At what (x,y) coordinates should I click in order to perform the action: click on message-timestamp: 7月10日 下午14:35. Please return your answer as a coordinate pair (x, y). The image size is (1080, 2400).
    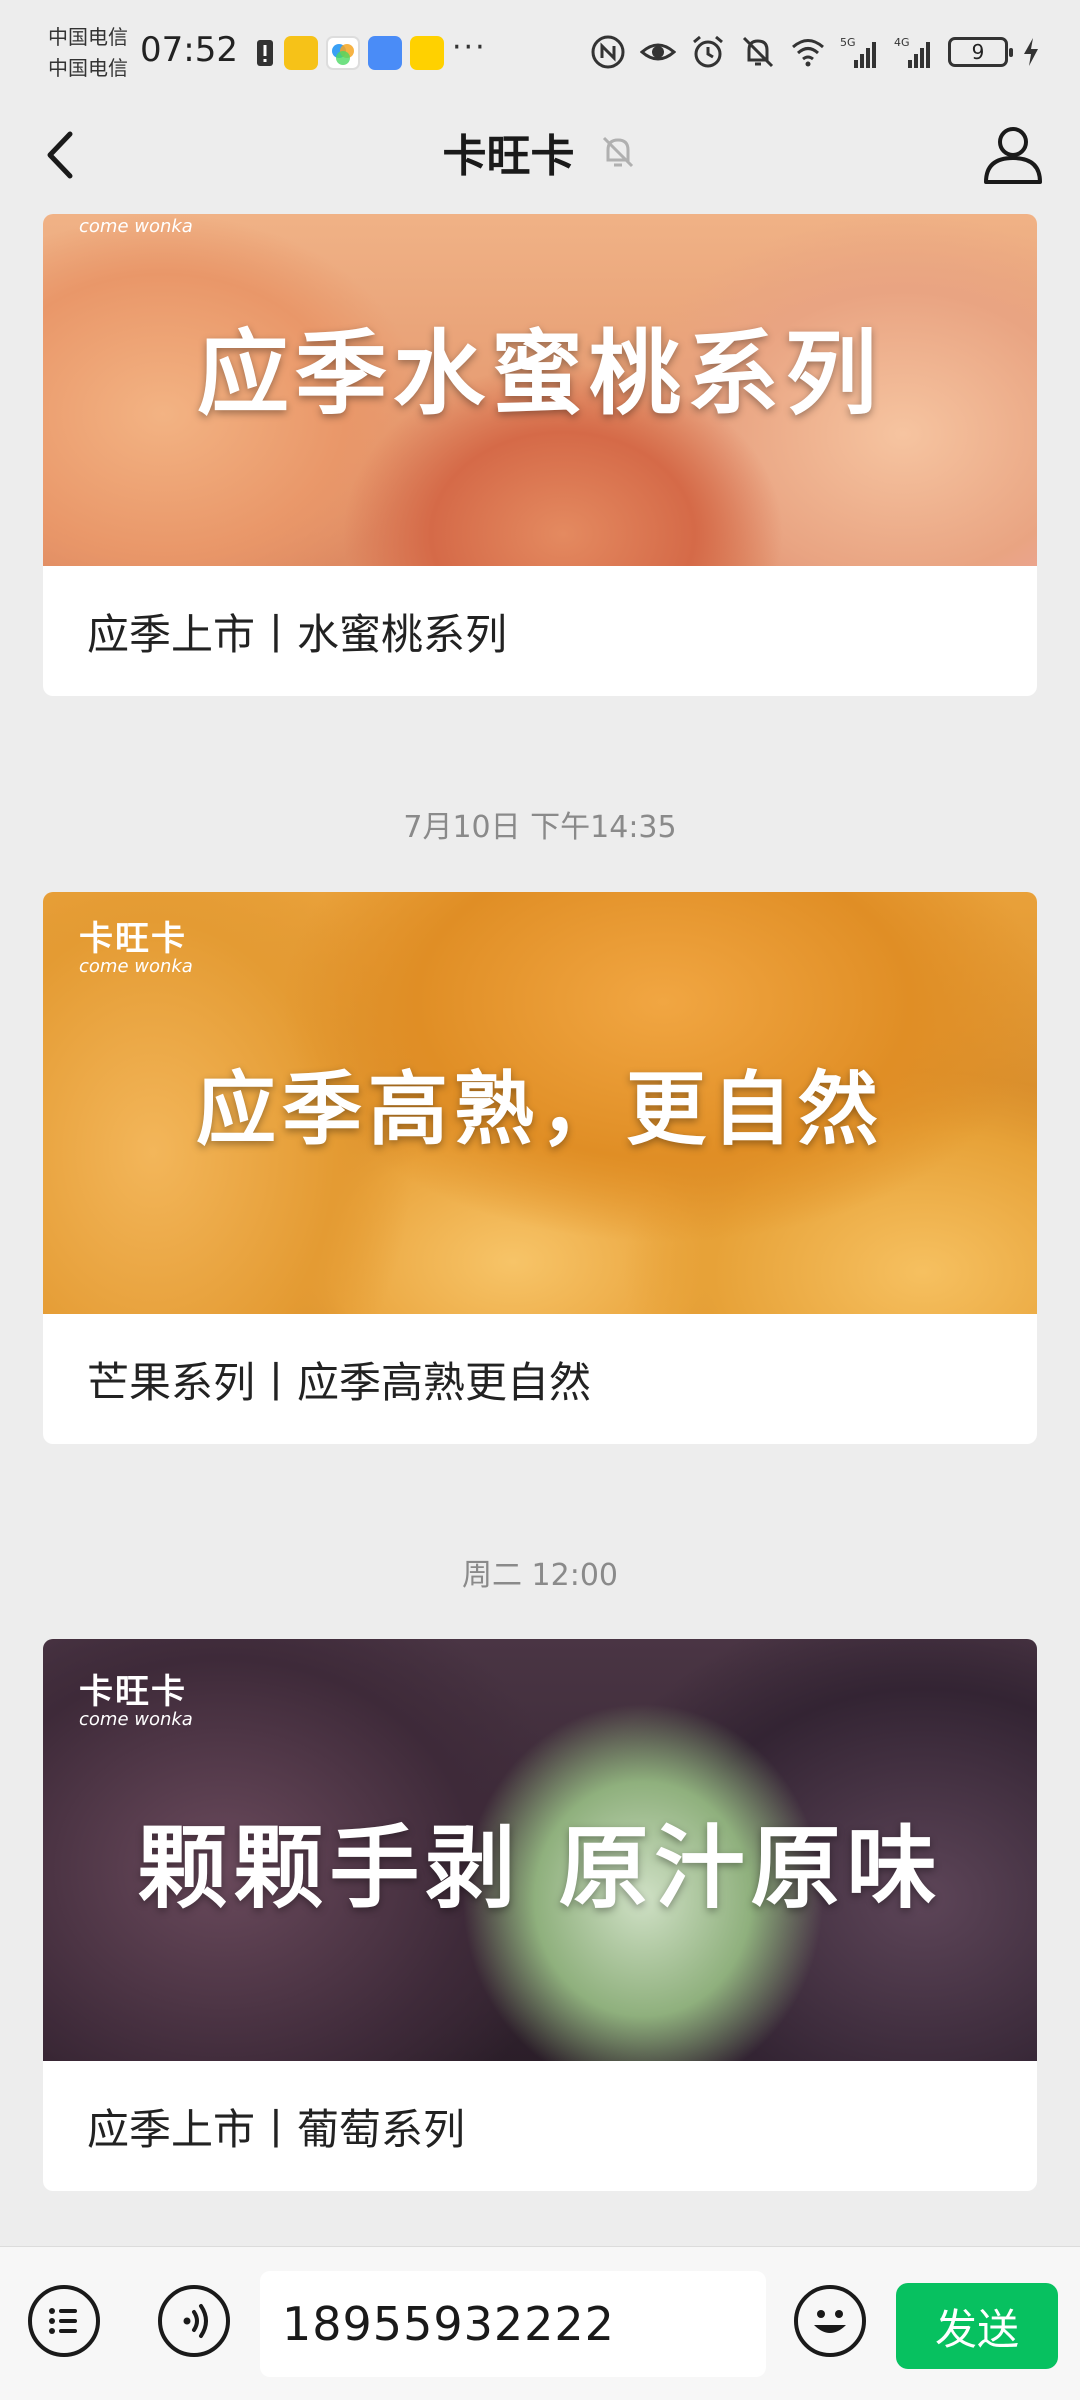
    Looking at the image, I should click on (540, 827).